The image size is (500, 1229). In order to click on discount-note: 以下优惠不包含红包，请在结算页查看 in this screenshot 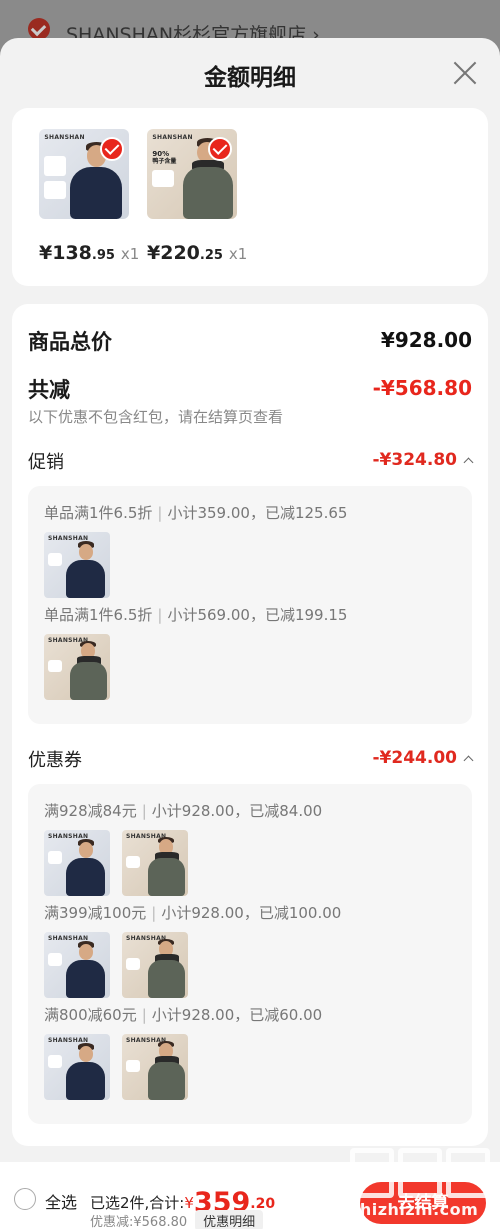, I will do `click(156, 417)`.